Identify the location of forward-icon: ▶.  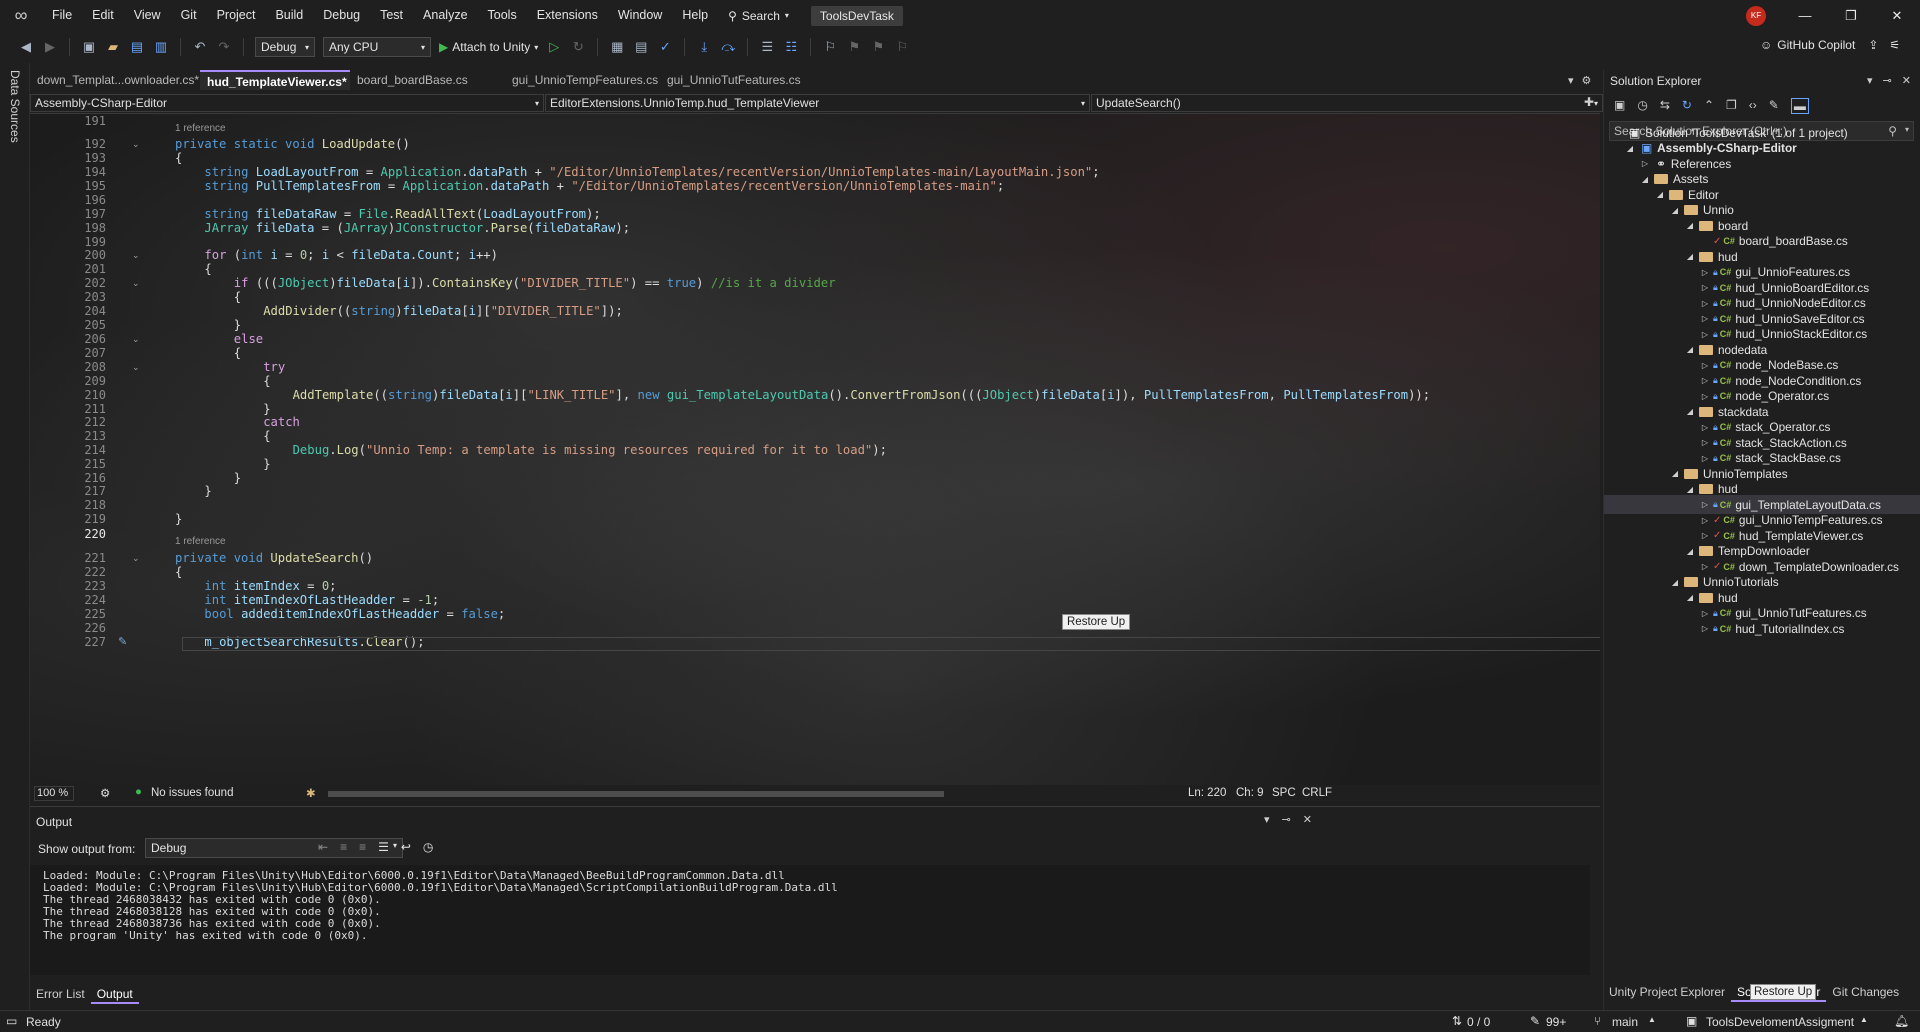
(50, 47).